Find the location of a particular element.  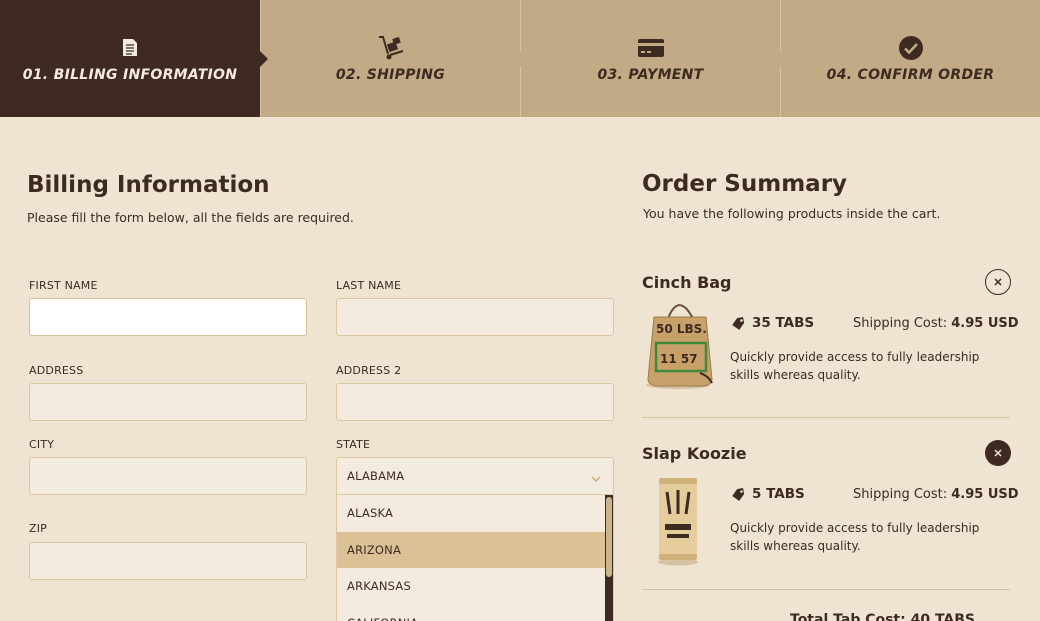

item-tabs-value: 35 TABS is located at coordinates (783, 323).